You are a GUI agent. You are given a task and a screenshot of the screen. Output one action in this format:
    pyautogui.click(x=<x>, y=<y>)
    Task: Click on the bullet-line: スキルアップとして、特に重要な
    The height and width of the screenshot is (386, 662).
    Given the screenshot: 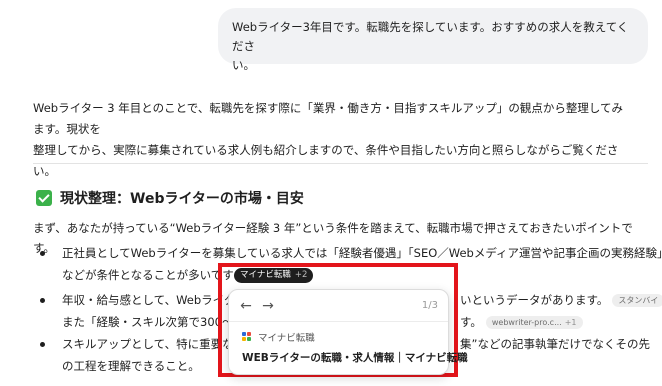 What is the action you would take?
    pyautogui.click(x=148, y=344)
    